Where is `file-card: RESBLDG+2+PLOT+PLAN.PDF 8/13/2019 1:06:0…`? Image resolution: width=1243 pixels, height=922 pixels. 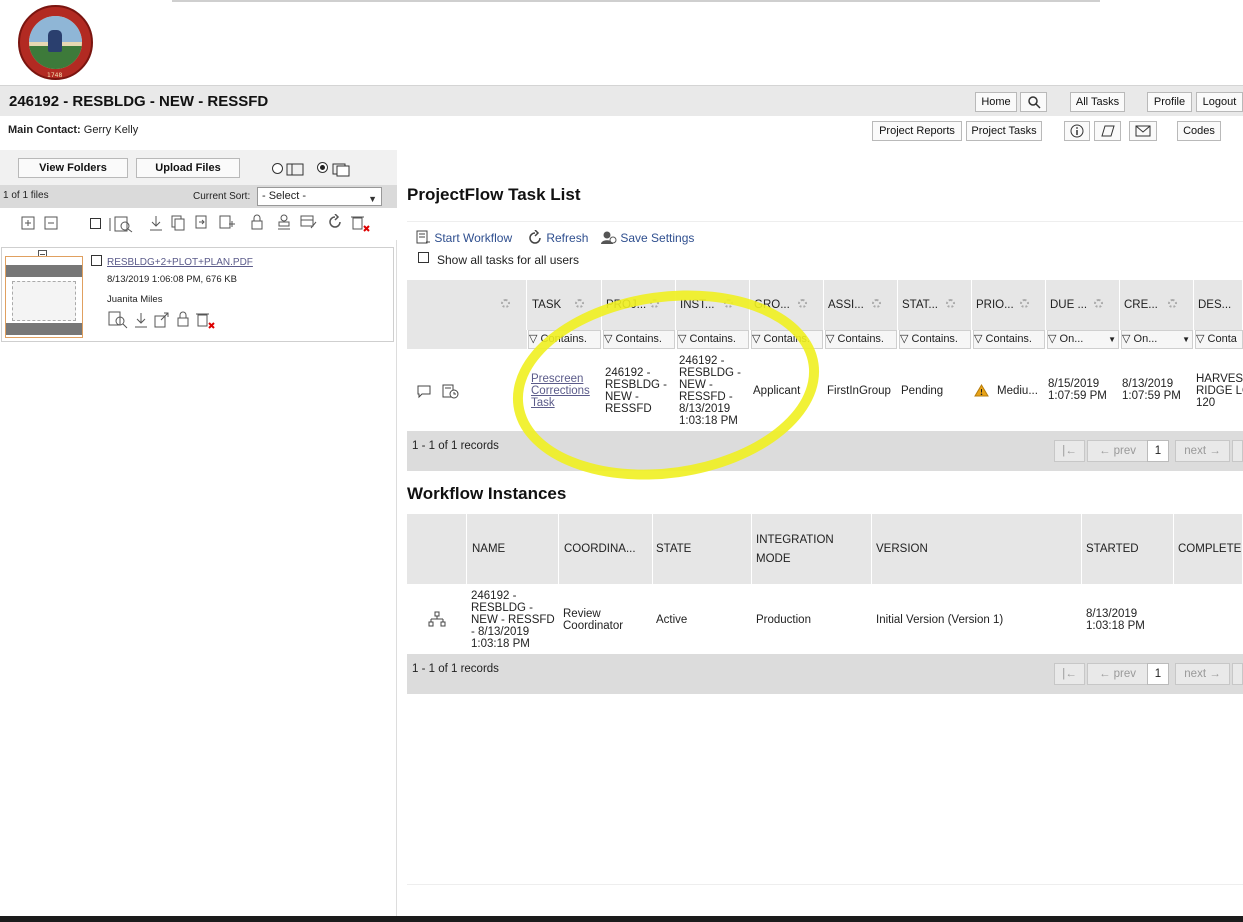
file-card: RESBLDG+2+PLOT+PLAN.PDF 8/13/2019 1:06:0… is located at coordinates (197, 294).